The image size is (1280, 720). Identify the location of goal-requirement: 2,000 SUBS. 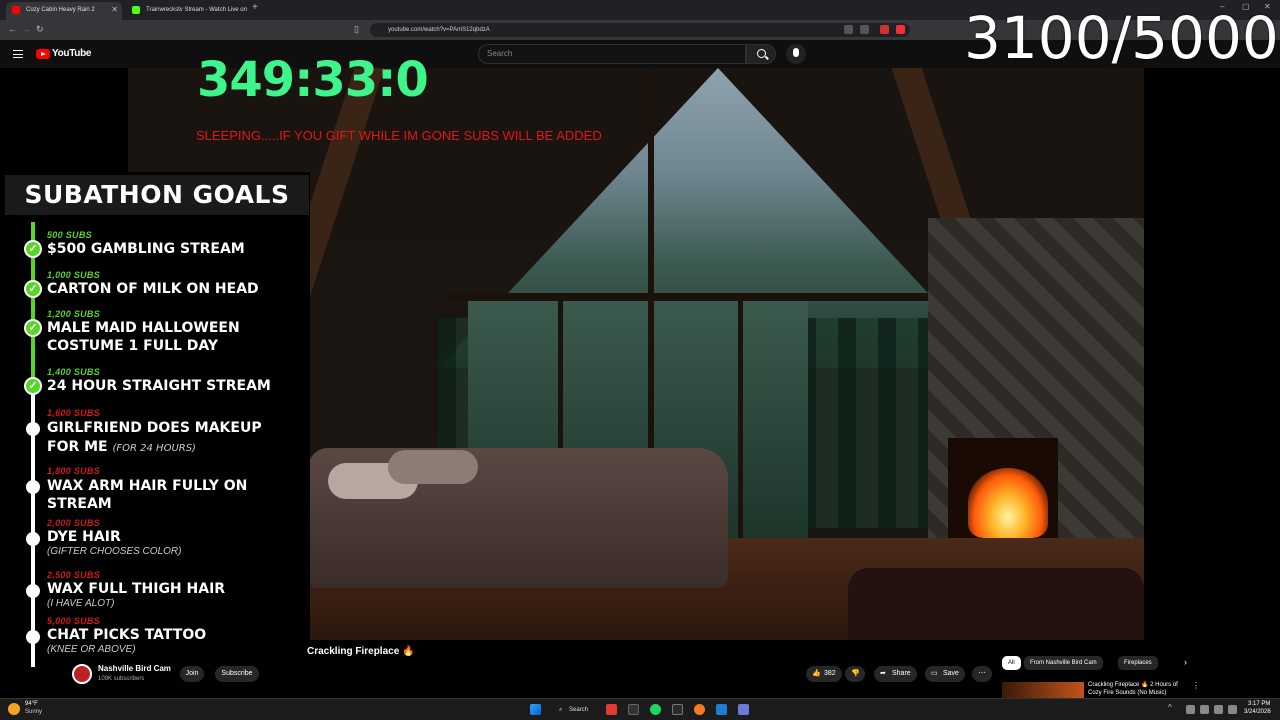
(74, 523).